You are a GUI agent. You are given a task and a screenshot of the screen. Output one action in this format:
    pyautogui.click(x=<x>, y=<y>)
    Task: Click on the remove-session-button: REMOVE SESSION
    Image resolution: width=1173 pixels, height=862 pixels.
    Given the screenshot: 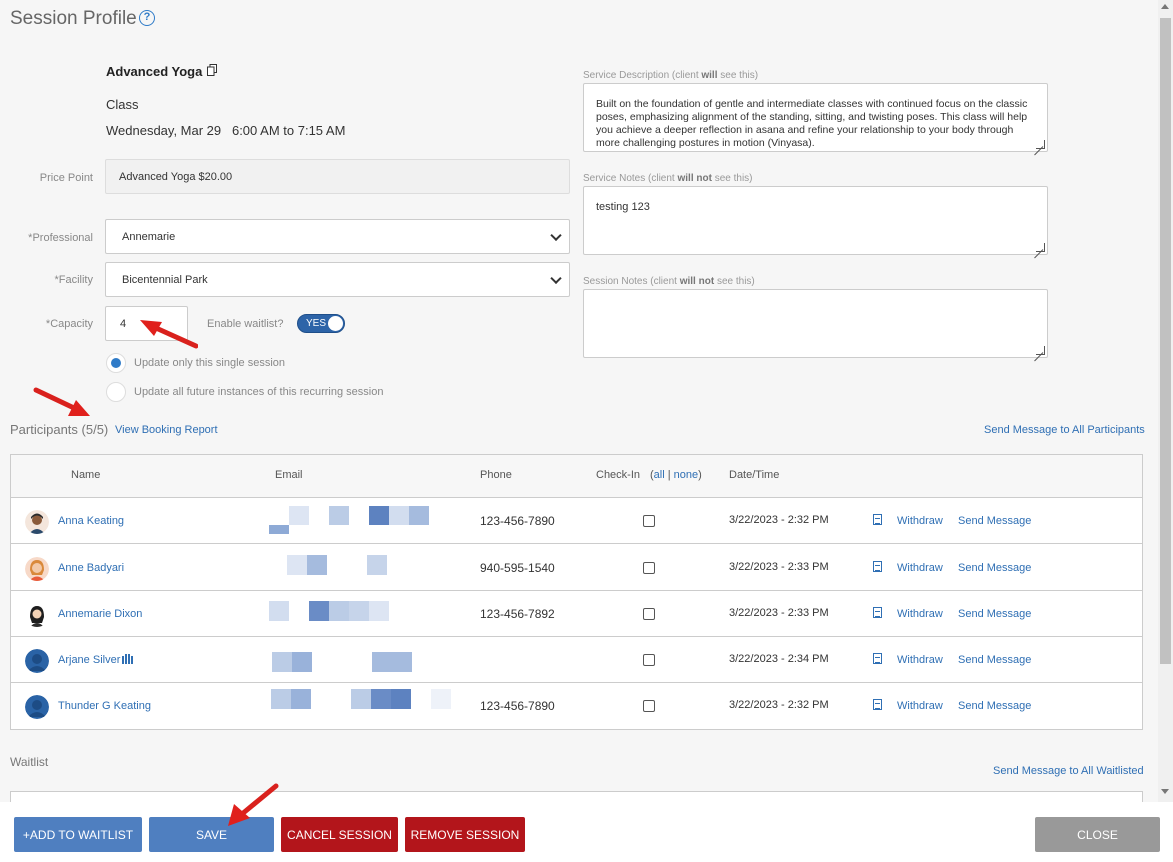 What is the action you would take?
    pyautogui.click(x=465, y=834)
    